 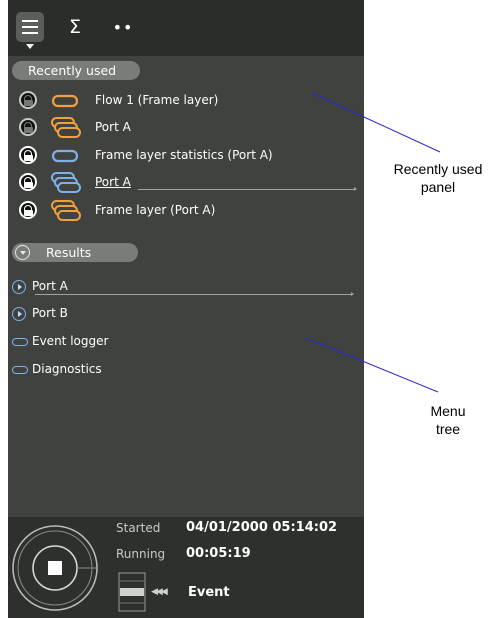 I want to click on recently-used-annotation: Recently used panel, so click(x=438, y=178).